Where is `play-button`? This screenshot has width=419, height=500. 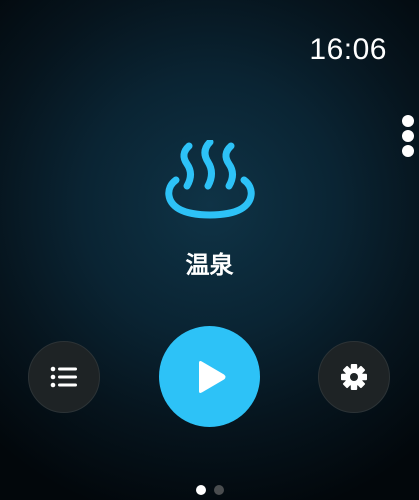
play-button is located at coordinates (209, 376).